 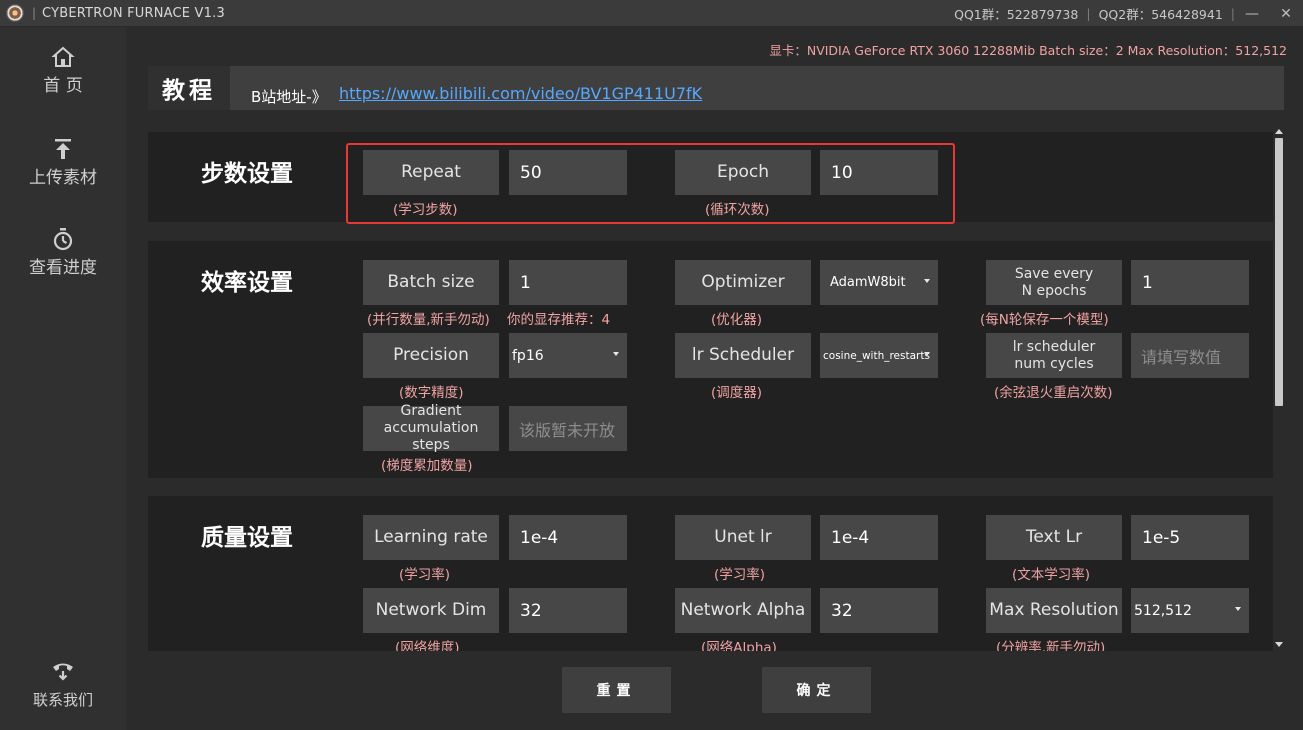 I want to click on minimize-button: —, so click(x=1252, y=13).